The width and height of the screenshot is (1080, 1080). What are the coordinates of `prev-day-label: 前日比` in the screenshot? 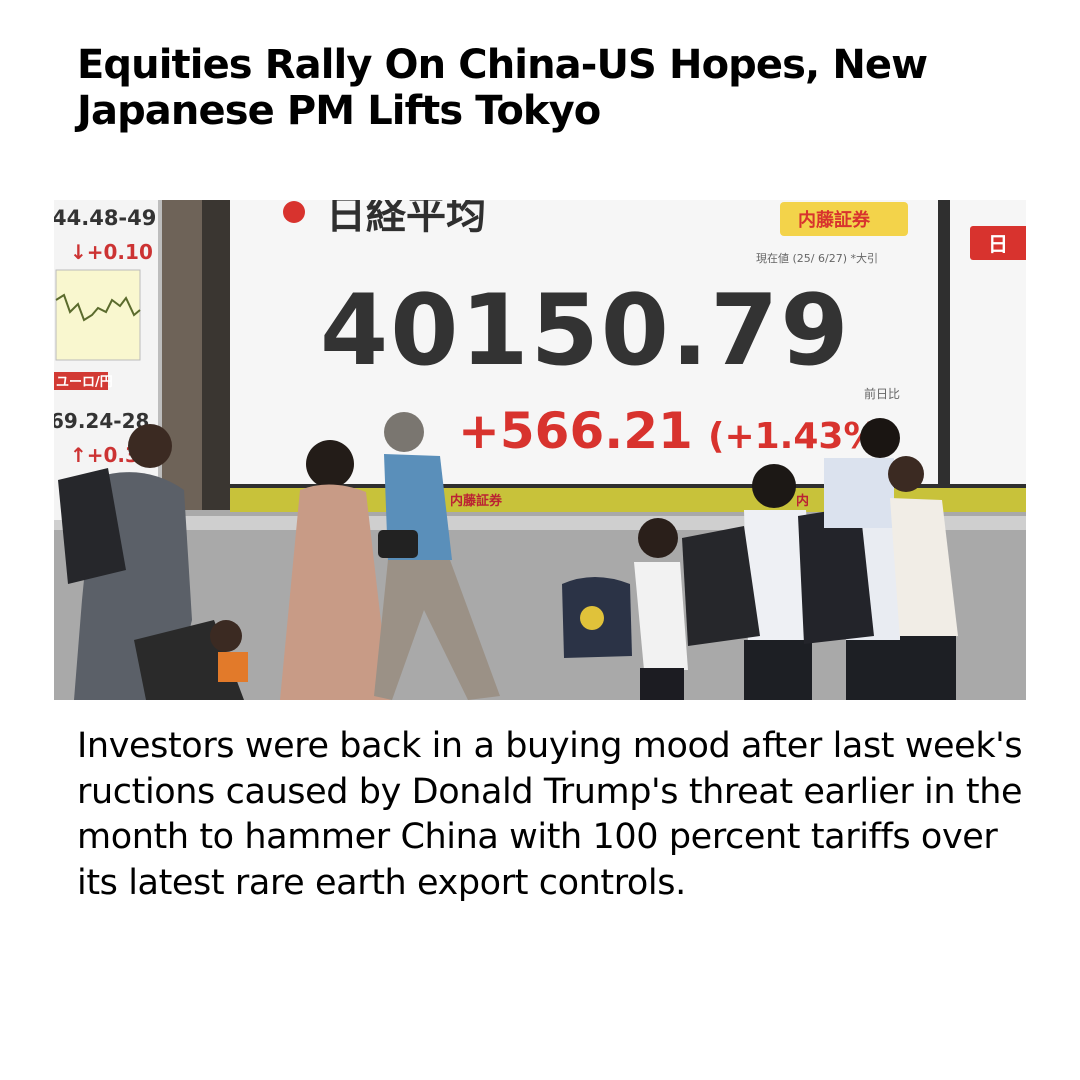 It's located at (882, 393).